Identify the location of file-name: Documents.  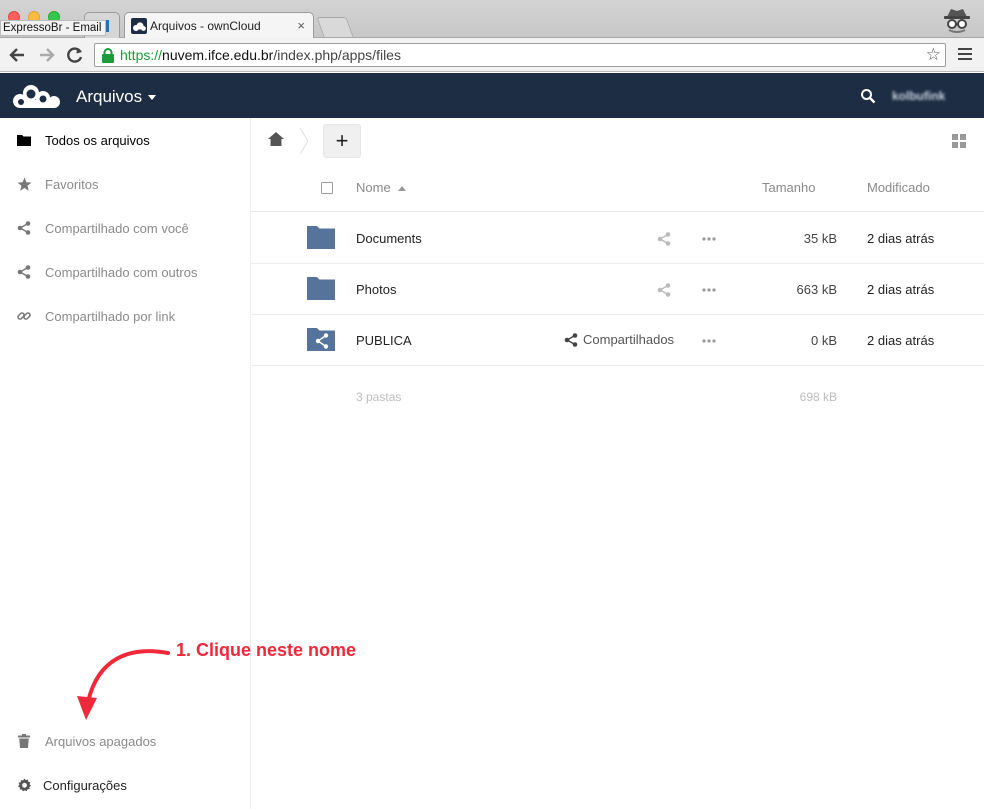
(389, 238).